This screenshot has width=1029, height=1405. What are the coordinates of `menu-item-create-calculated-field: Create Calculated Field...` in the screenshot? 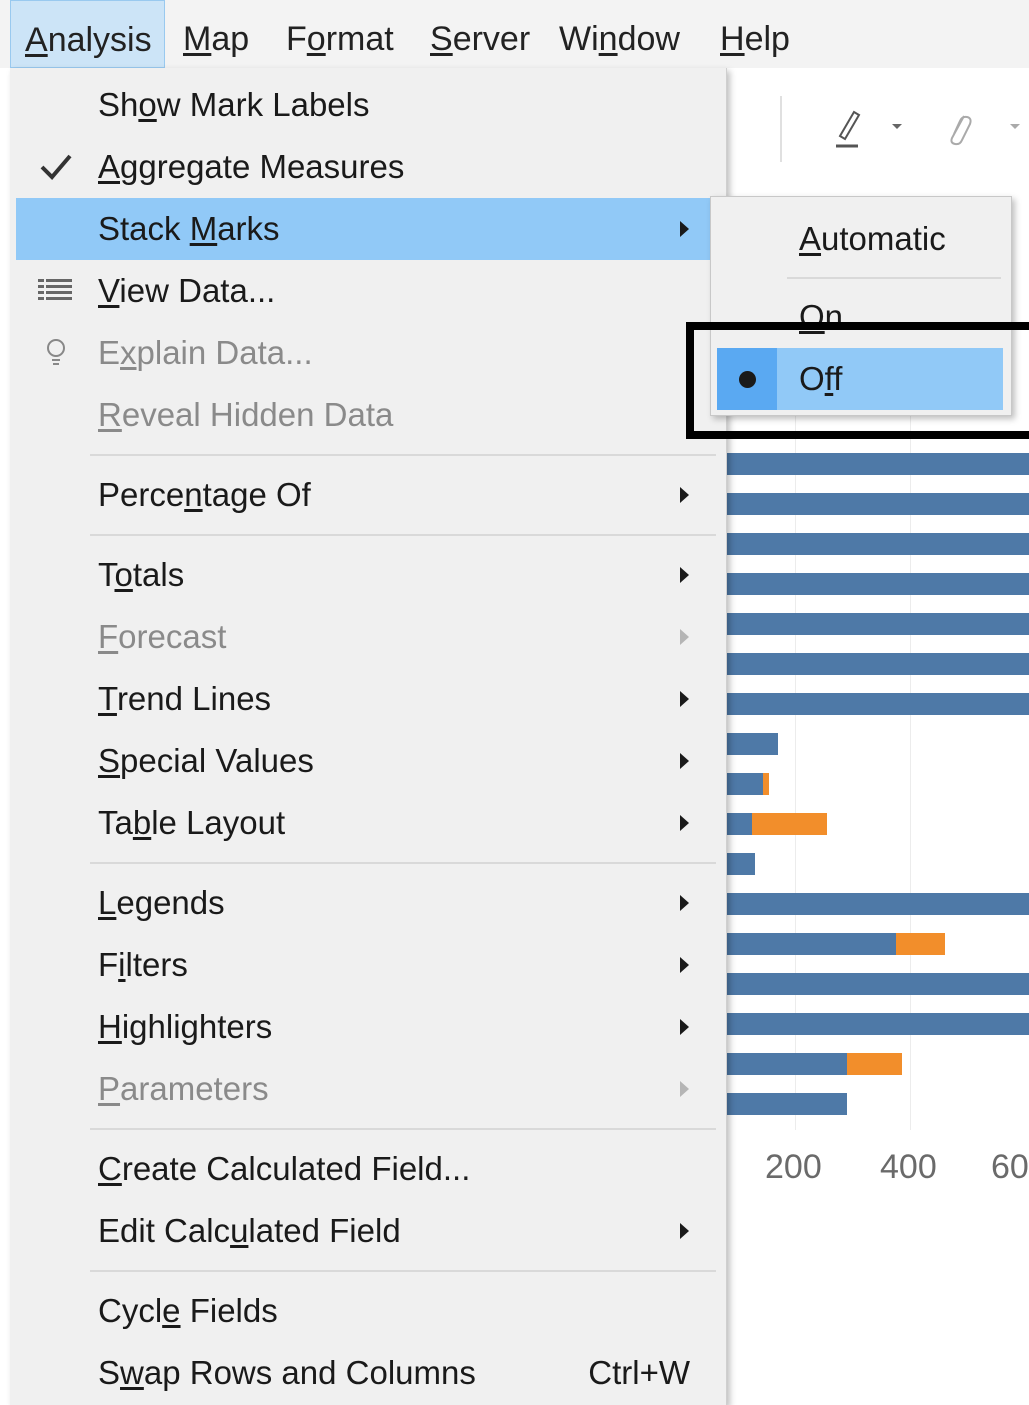 It's located at (368, 1169).